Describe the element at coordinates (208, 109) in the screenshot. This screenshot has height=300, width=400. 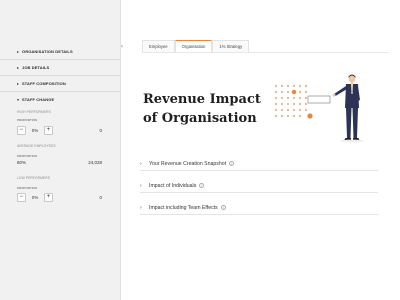
I see `page-title: Revenue Impact of Organisation` at that location.